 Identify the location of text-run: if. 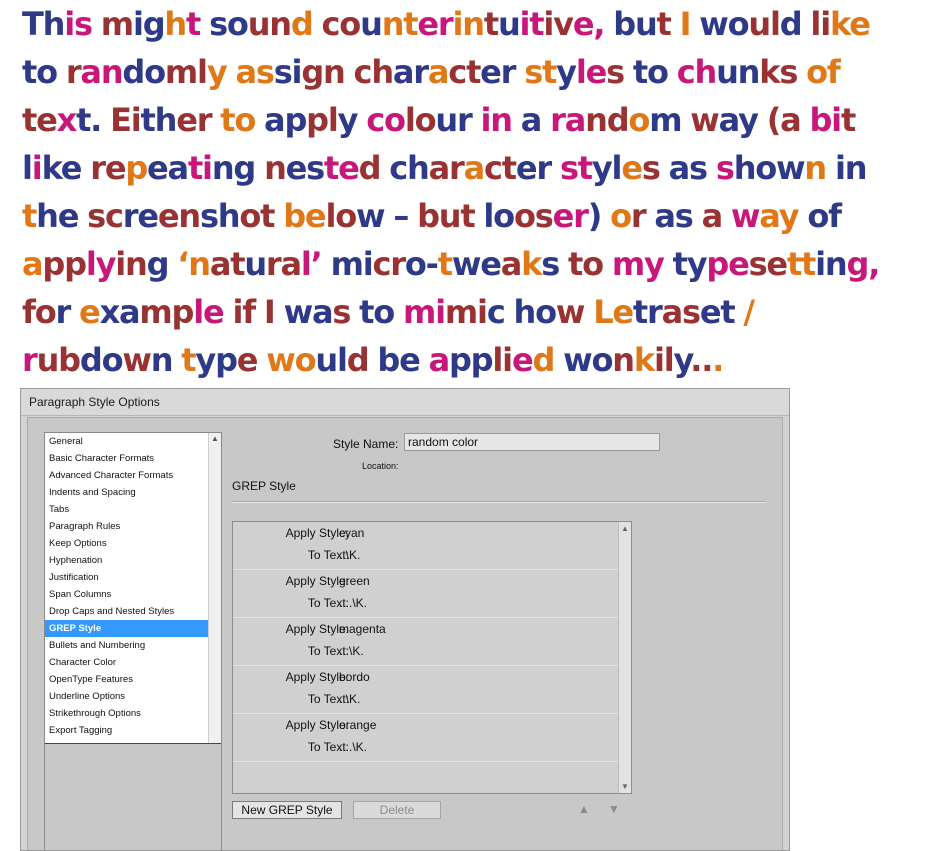
(248, 312).